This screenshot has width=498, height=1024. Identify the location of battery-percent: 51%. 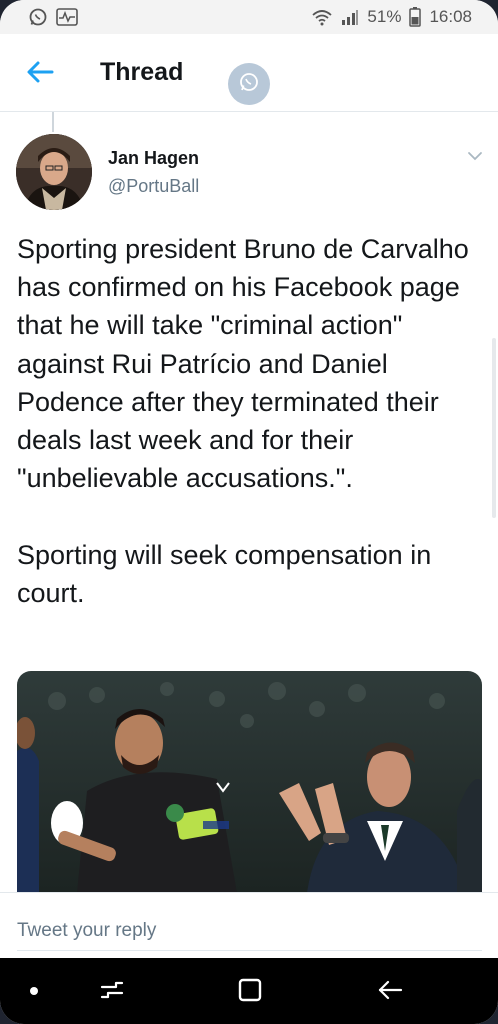
(384, 16).